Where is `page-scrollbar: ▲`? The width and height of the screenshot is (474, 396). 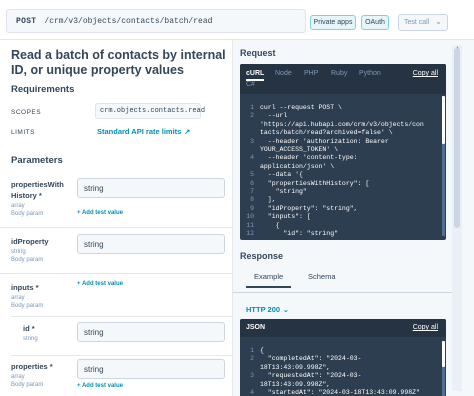 page-scrollbar: ▲ is located at coordinates (457, 218).